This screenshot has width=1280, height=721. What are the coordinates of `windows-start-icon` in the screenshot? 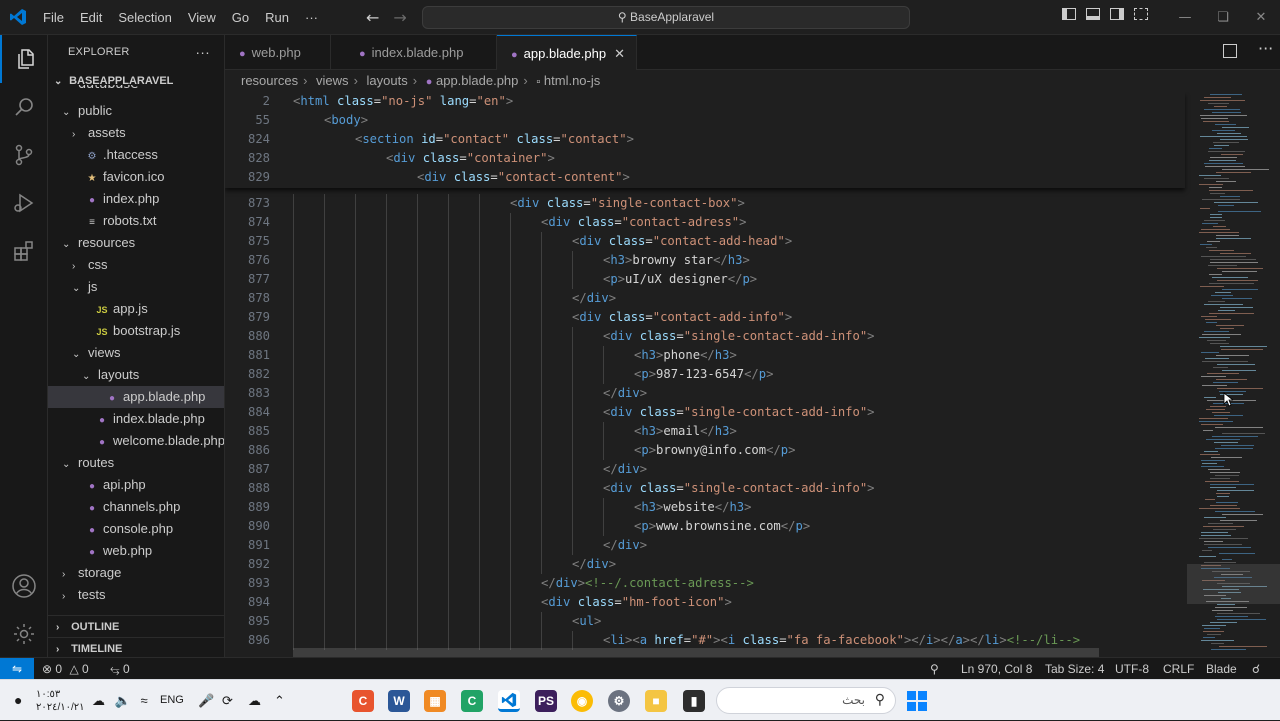 It's located at (917, 701).